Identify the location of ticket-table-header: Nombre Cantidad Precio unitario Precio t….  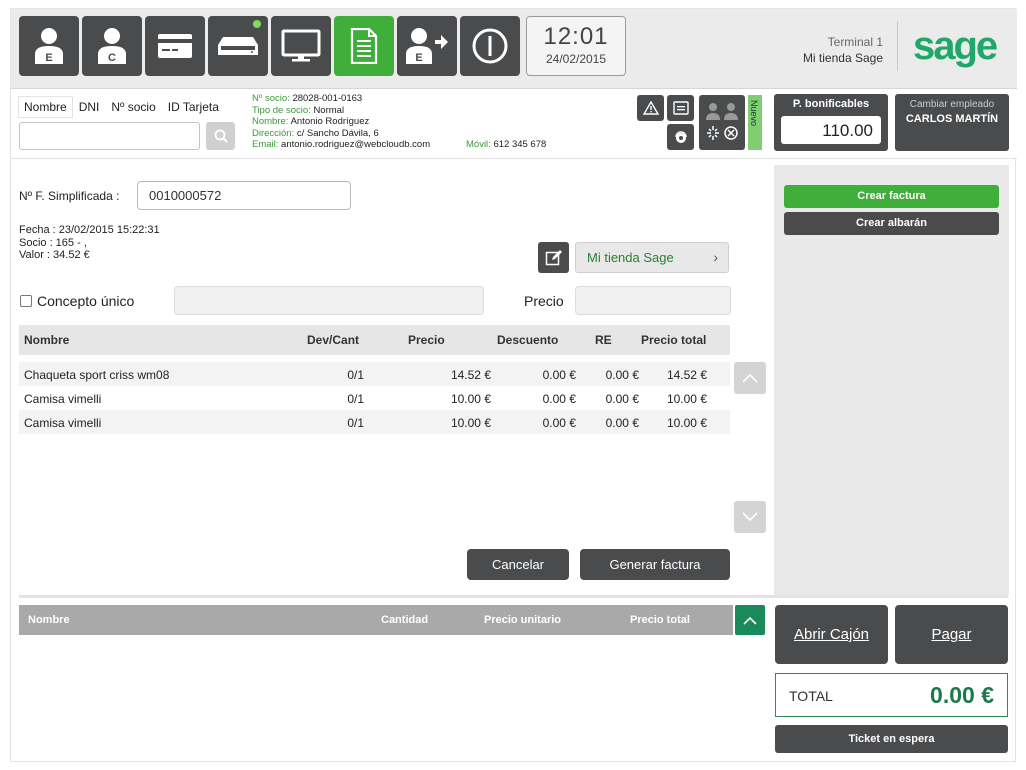
(376, 620).